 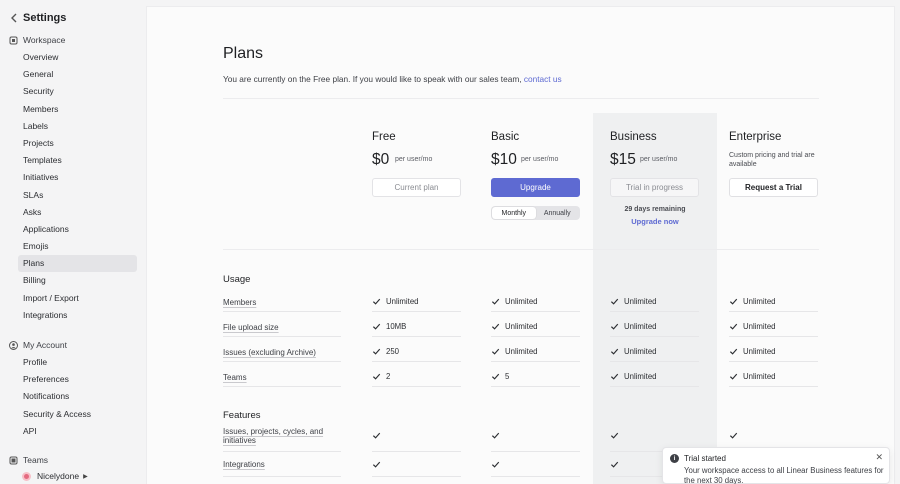 What do you see at coordinates (77, 315) in the screenshot?
I see `sidebar-item-integrations: Integrations` at bounding box center [77, 315].